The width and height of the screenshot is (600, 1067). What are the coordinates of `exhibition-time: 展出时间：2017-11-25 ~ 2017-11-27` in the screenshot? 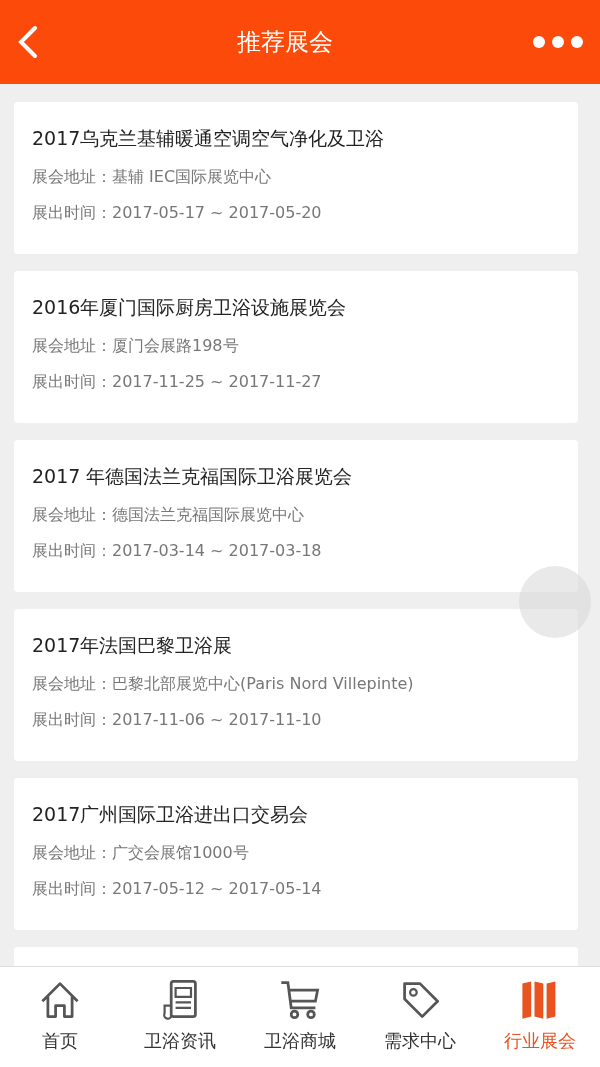 It's located at (177, 381).